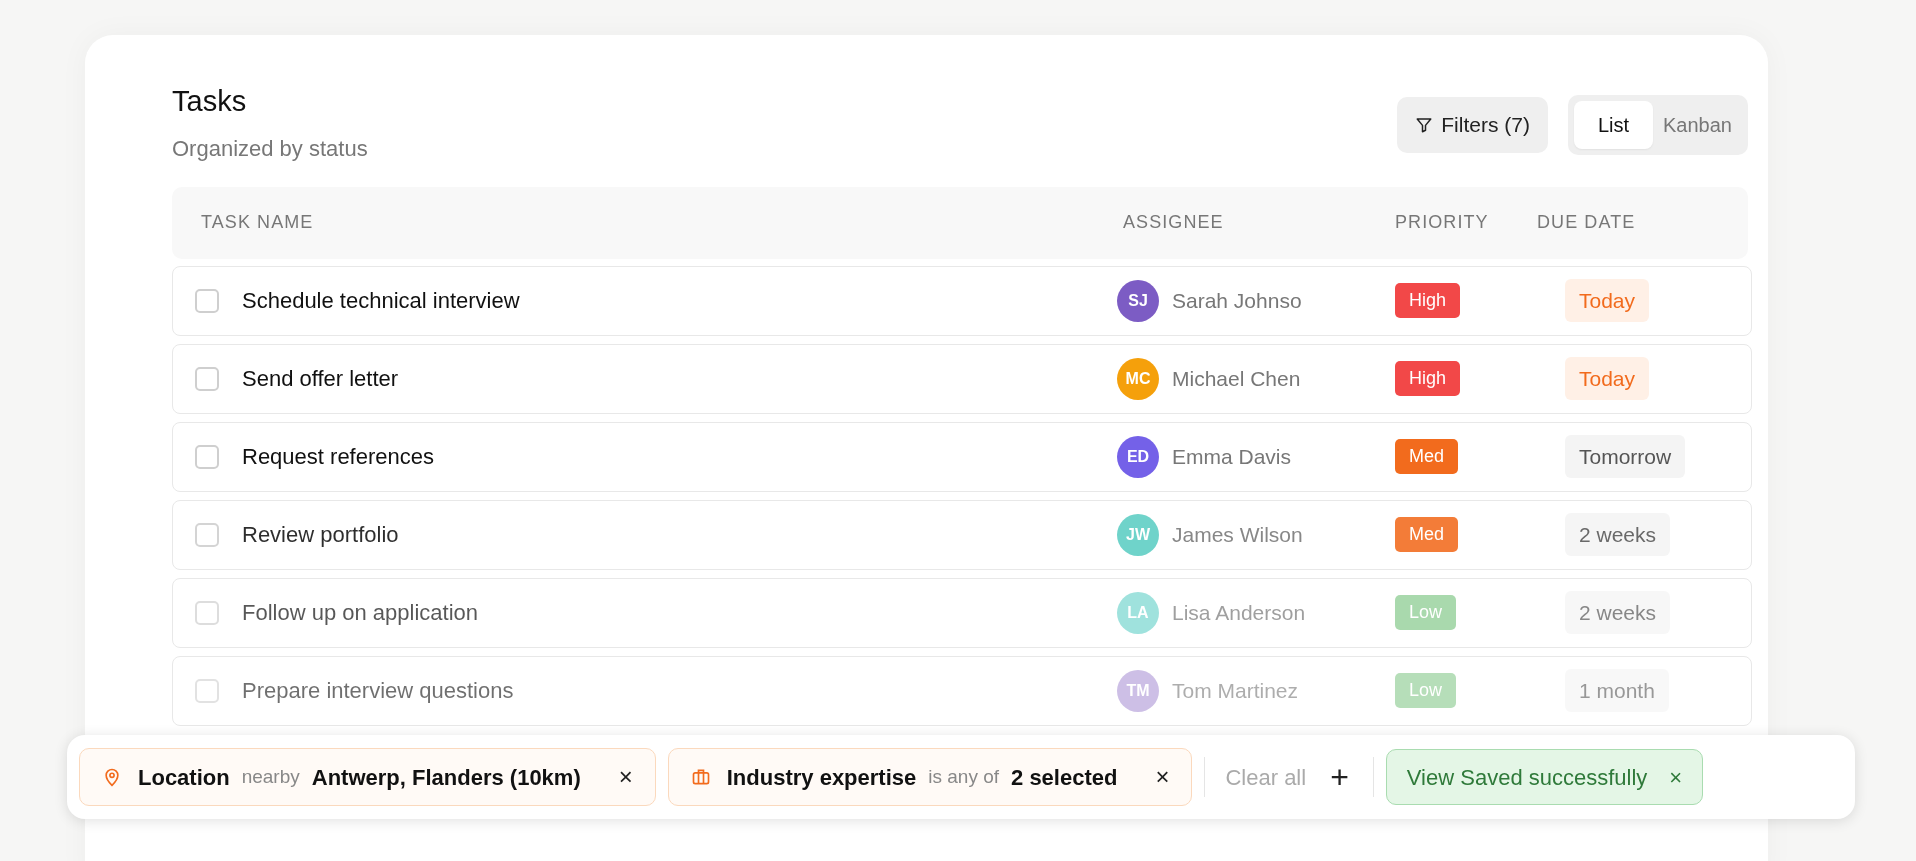 The image size is (1916, 861). What do you see at coordinates (320, 535) in the screenshot?
I see `task-name: Review portfolio` at bounding box center [320, 535].